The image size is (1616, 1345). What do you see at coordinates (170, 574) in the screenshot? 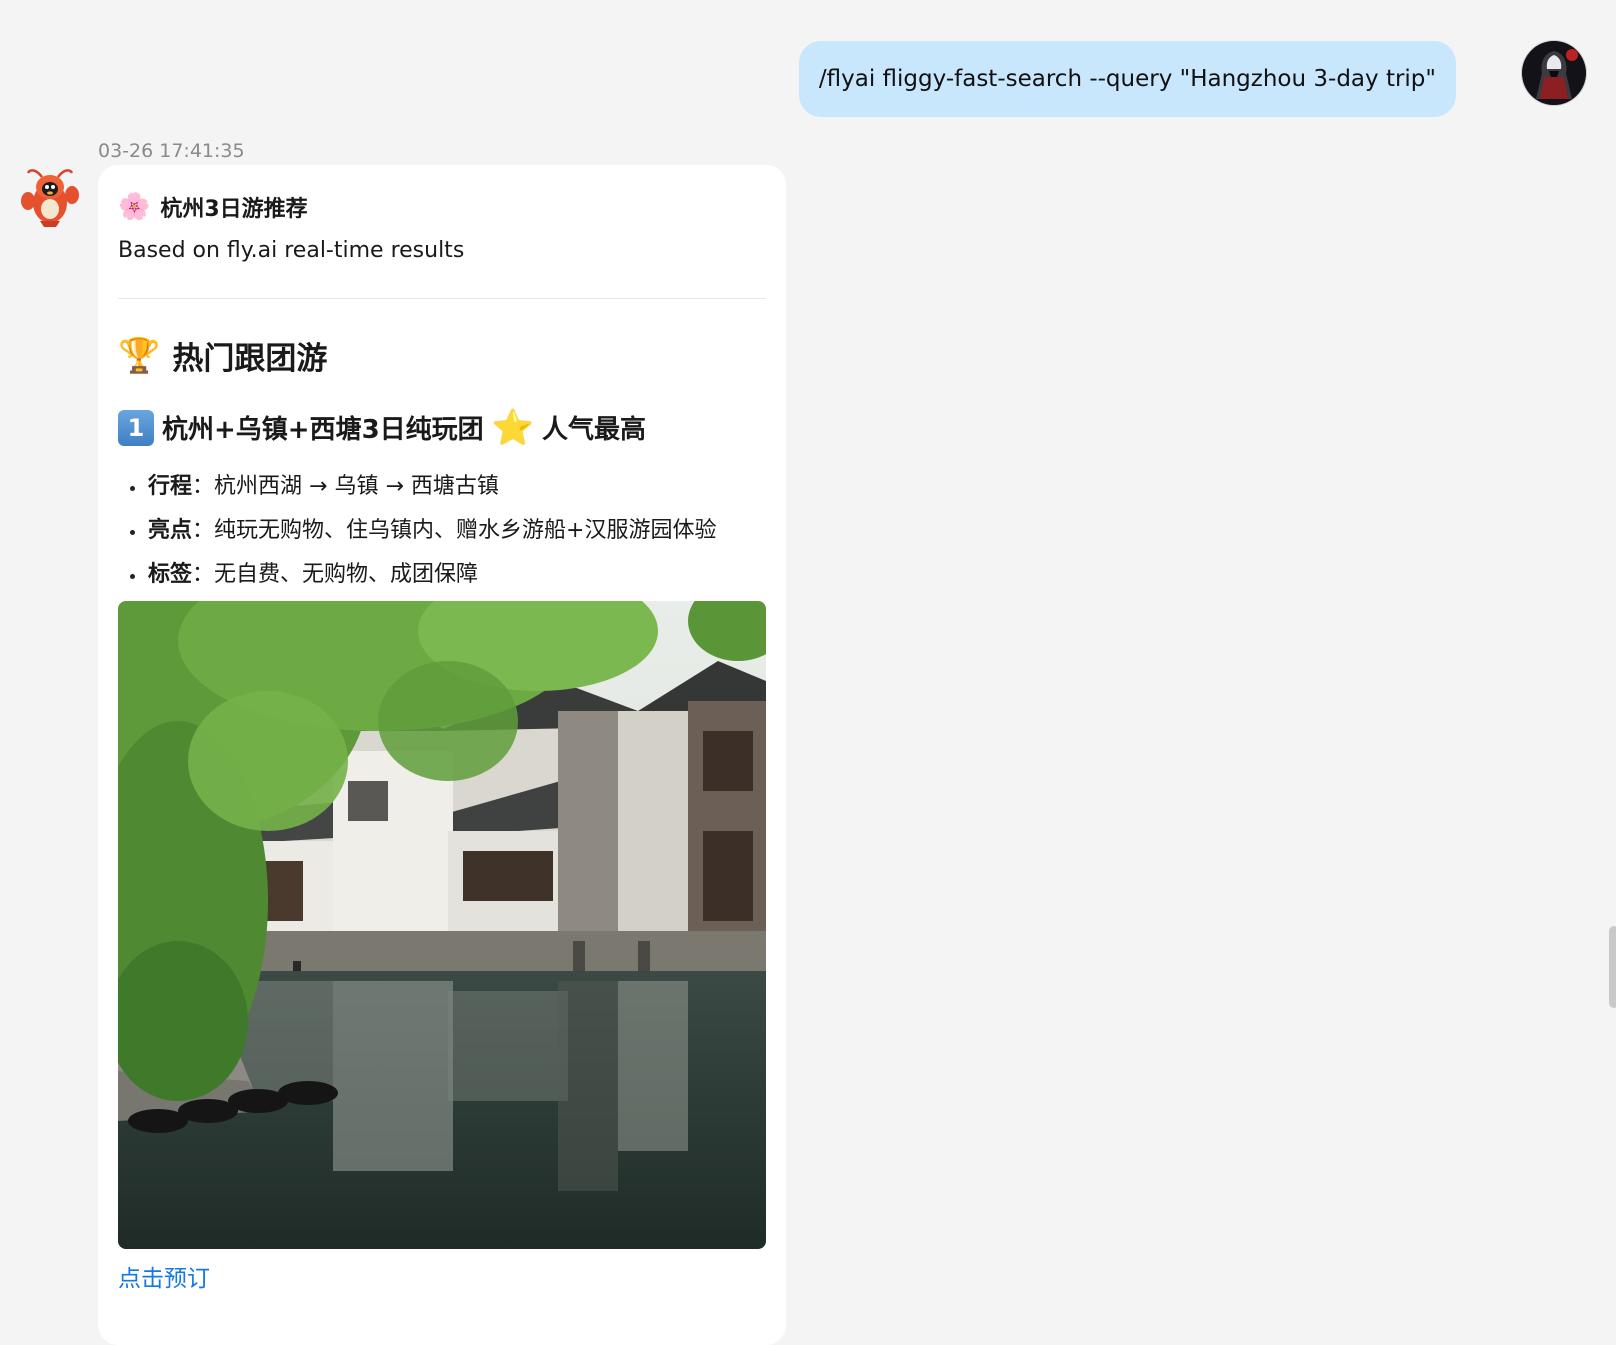
I see `detail-key: 标签` at bounding box center [170, 574].